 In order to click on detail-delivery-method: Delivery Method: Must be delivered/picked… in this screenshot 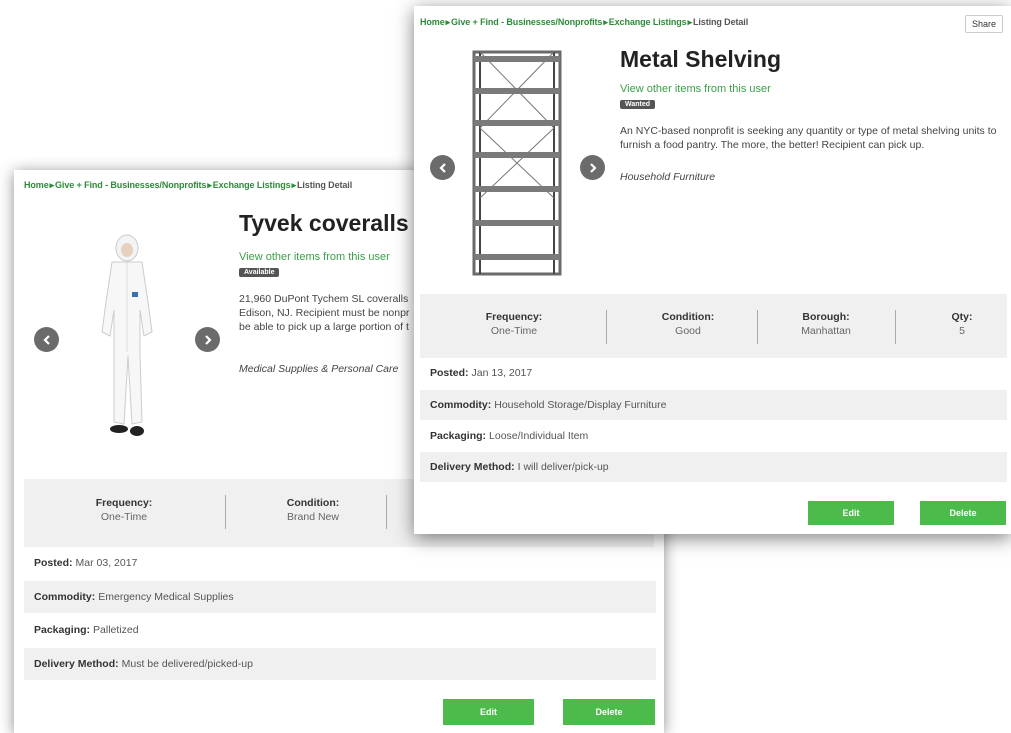, I will do `click(340, 664)`.